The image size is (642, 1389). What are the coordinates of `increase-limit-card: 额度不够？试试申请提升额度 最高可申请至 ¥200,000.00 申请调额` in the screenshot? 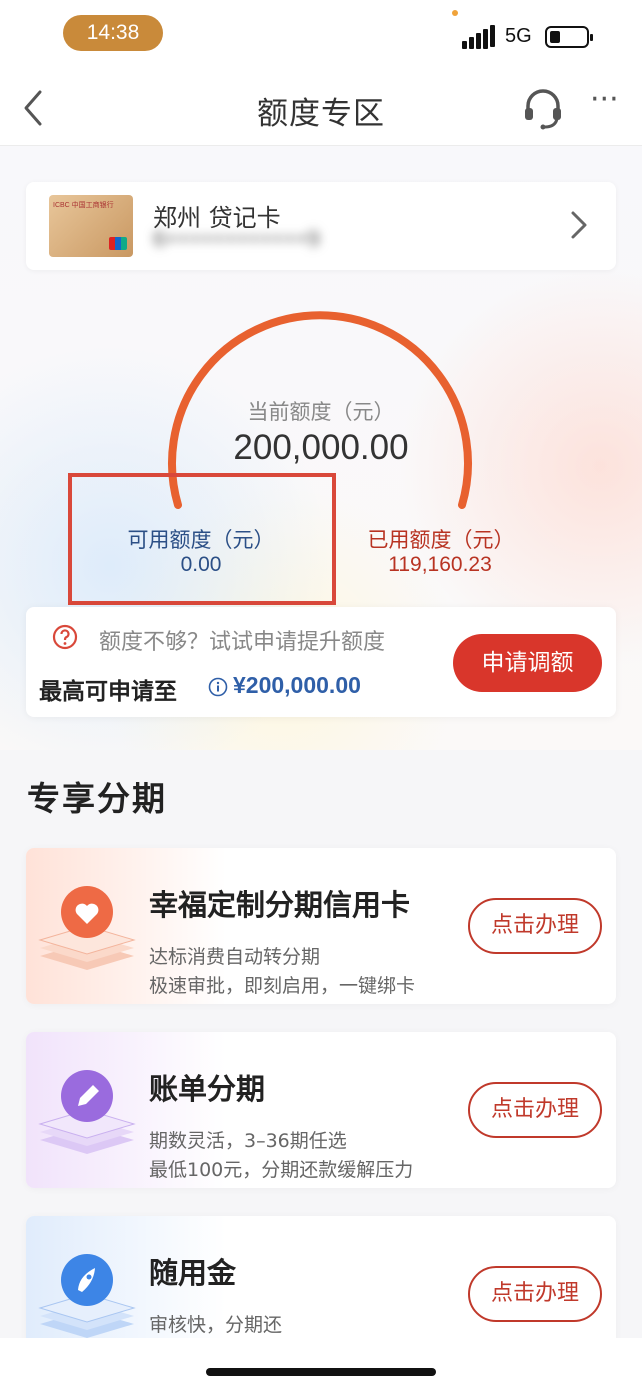 It's located at (321, 662).